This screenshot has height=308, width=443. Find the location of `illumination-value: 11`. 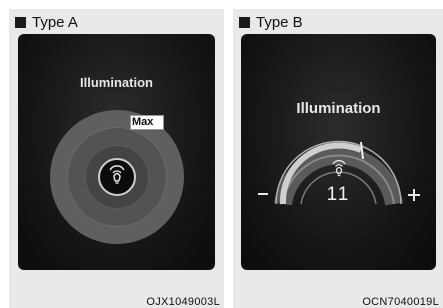

illumination-value: 11 is located at coordinates (338, 194).